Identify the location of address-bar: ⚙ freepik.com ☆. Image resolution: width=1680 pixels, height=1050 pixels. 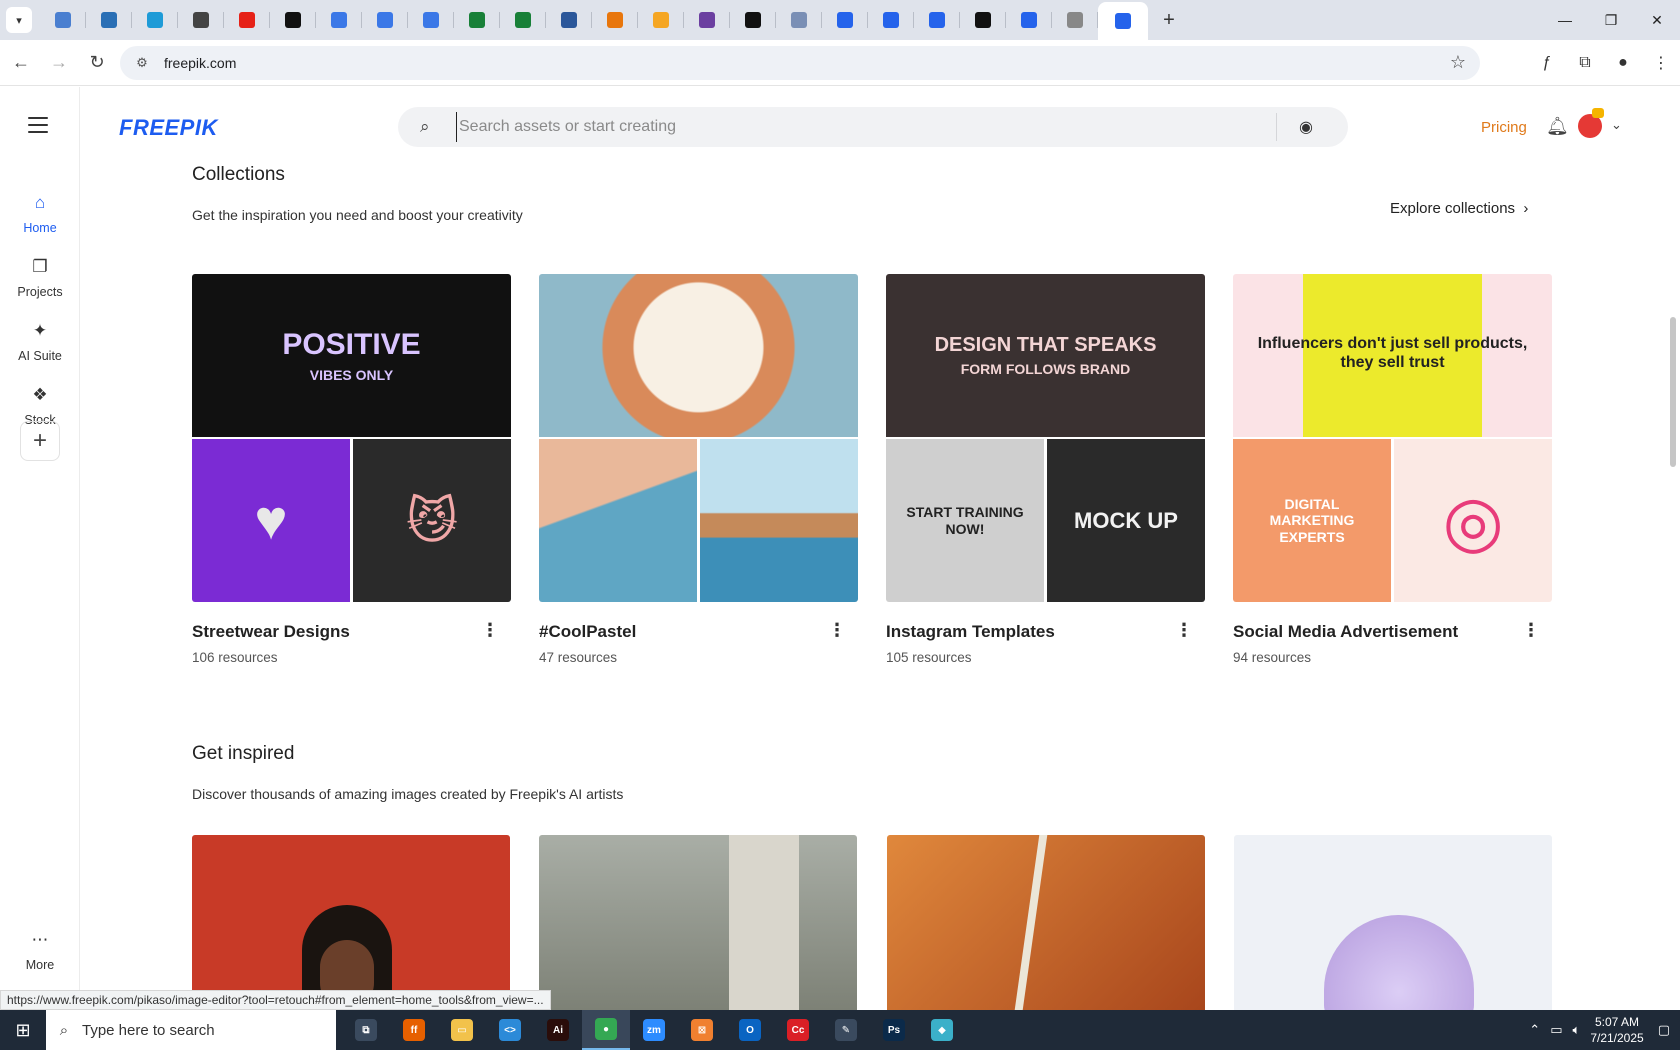
(800, 63).